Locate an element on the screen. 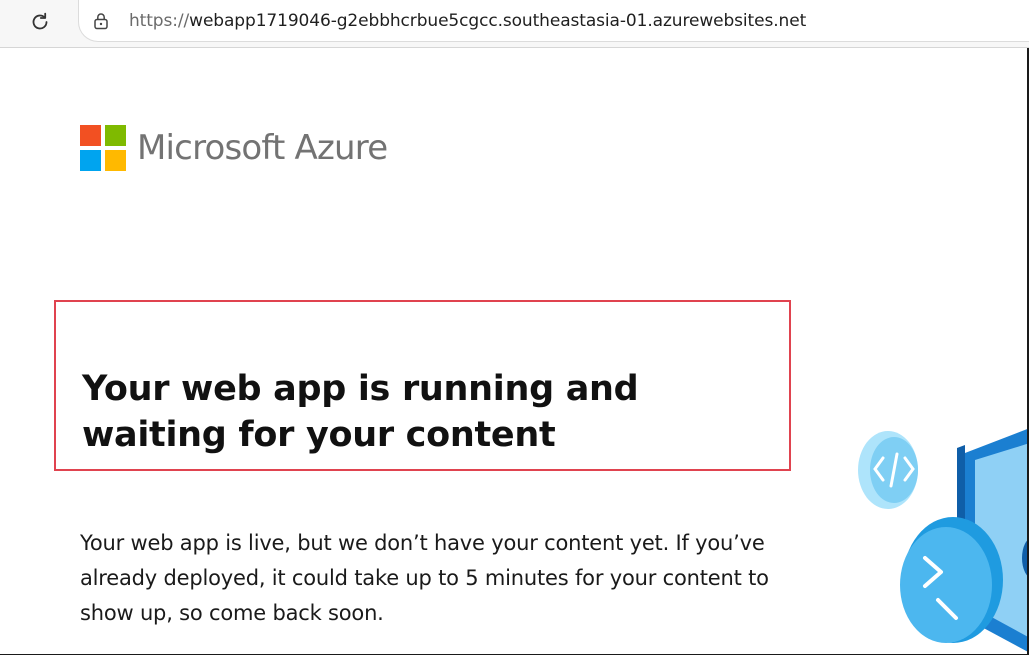 The width and height of the screenshot is (1029, 655). reload-button is located at coordinates (40, 22).